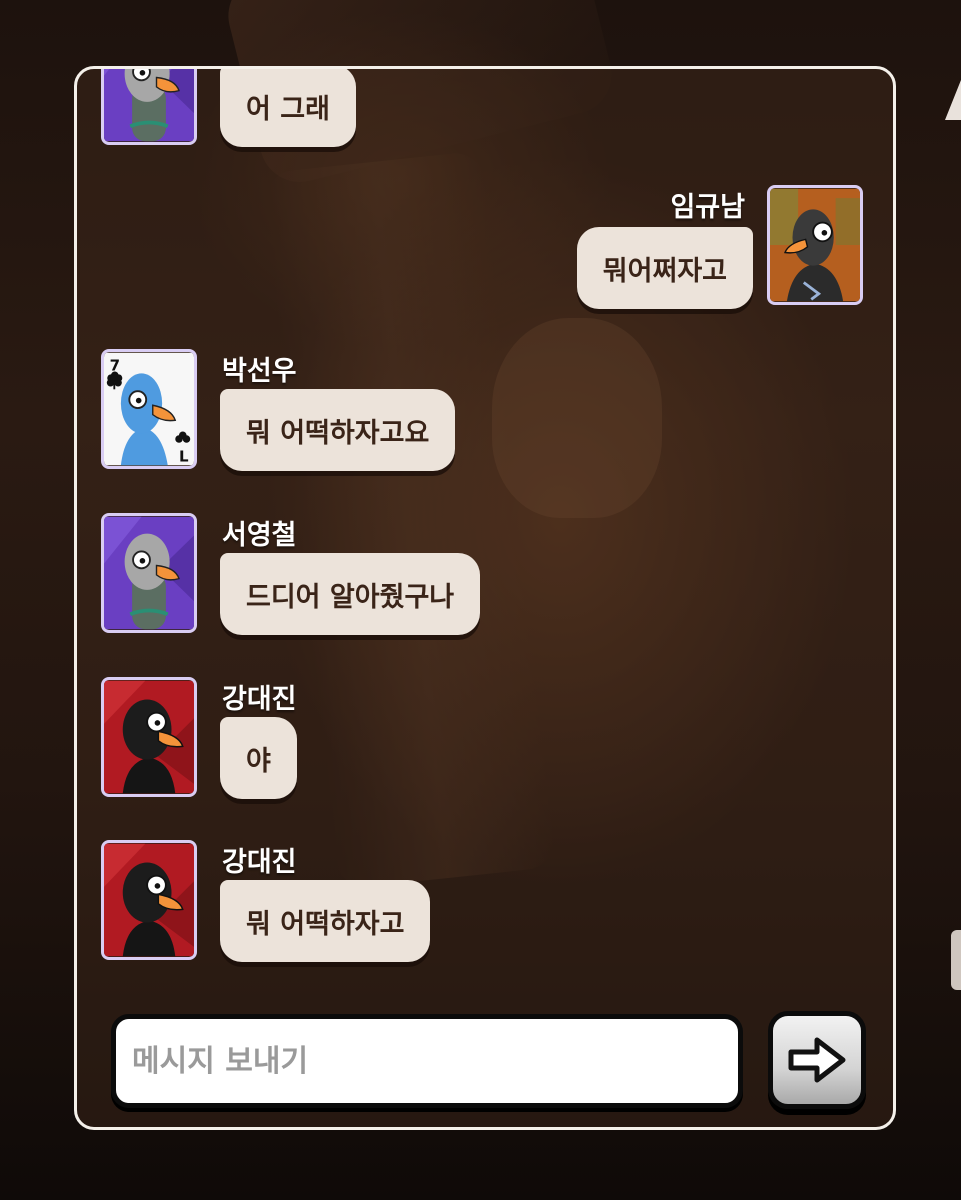 This screenshot has height=1200, width=961. Describe the element at coordinates (149, 409) in the screenshot. I see `seven-of-clubs-goose-card: 7 L` at that location.